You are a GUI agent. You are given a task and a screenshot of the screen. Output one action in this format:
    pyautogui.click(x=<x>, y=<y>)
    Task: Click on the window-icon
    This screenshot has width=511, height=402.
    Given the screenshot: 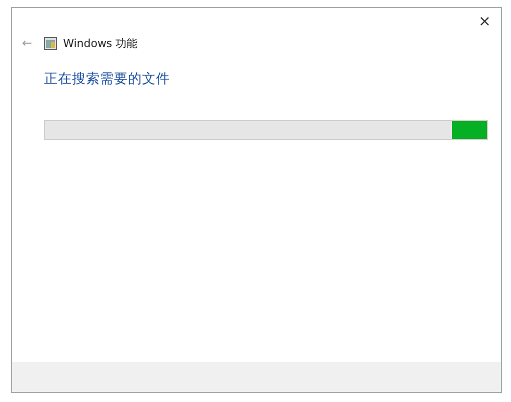 What is the action you would take?
    pyautogui.click(x=51, y=43)
    